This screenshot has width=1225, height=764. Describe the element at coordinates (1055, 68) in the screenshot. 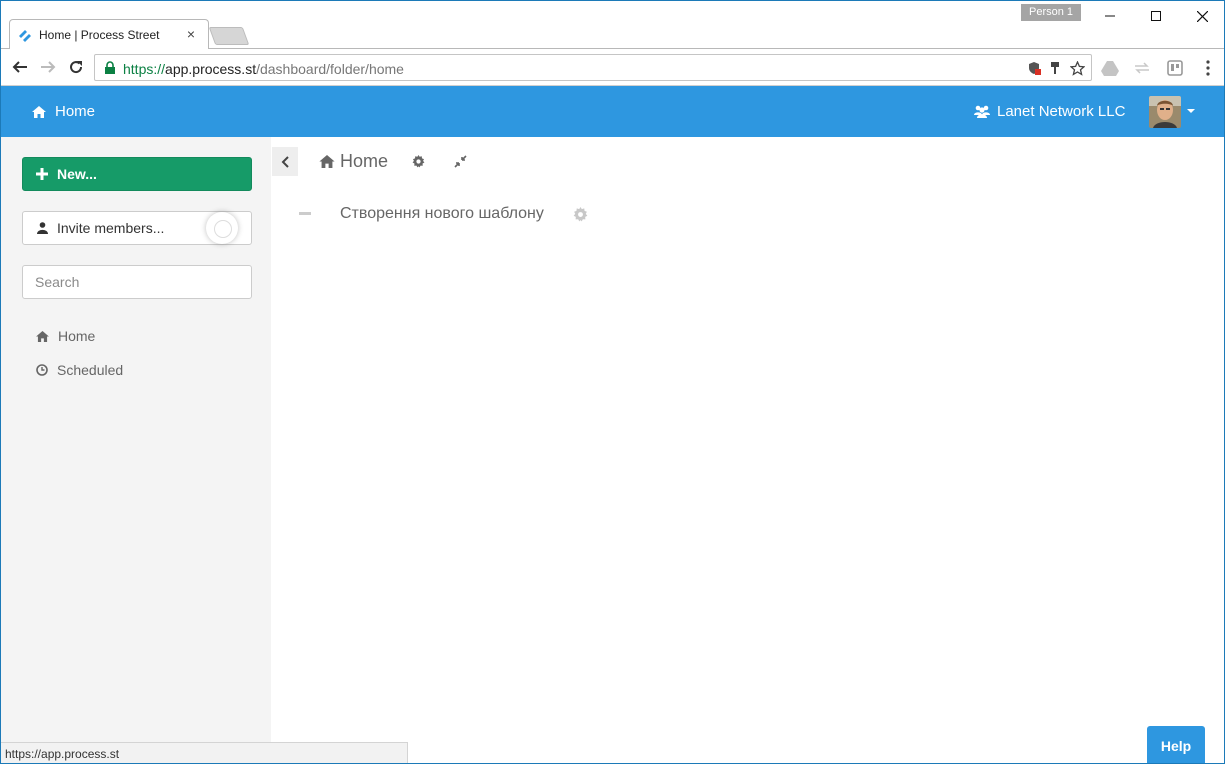

I see `key-icon` at that location.